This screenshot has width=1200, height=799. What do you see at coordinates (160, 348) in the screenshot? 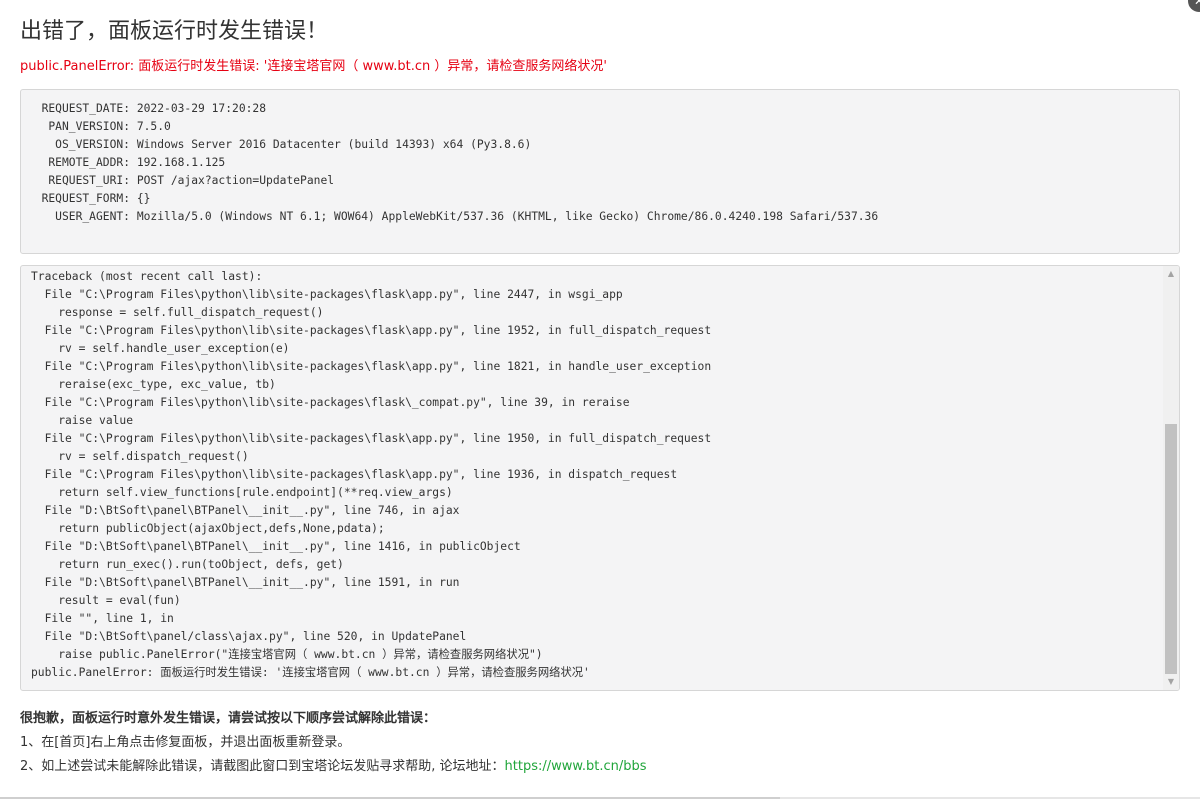
I see `traceback-line: rv = self.handle_user_exception(e)` at bounding box center [160, 348].